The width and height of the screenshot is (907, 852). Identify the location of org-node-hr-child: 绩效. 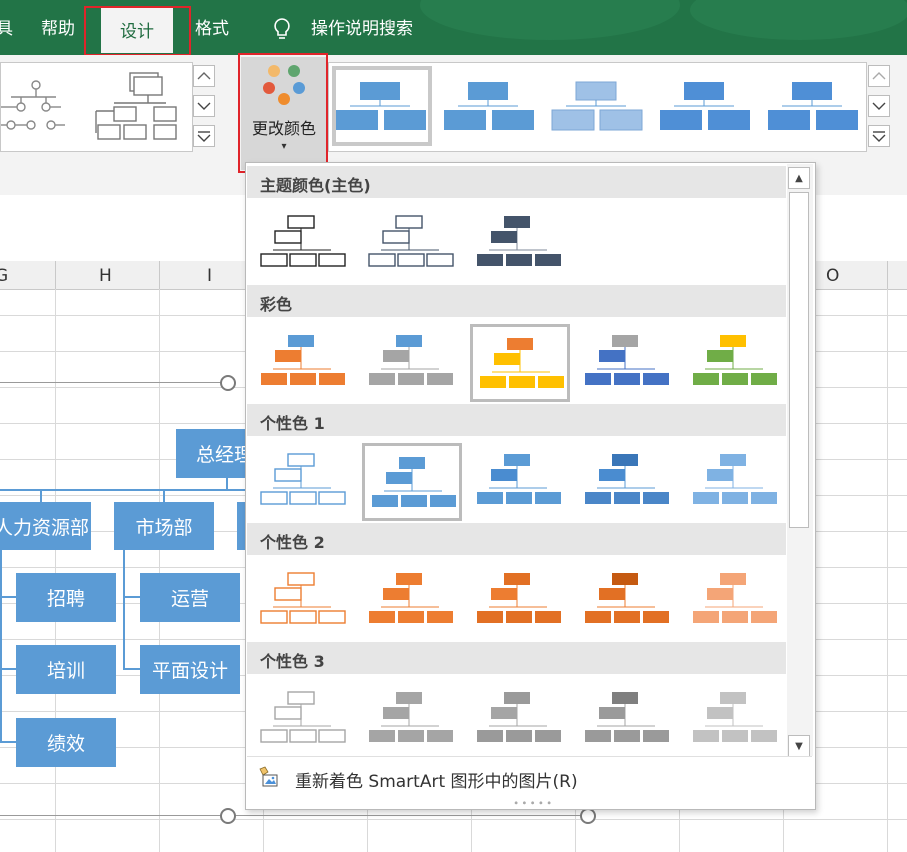
(66, 742).